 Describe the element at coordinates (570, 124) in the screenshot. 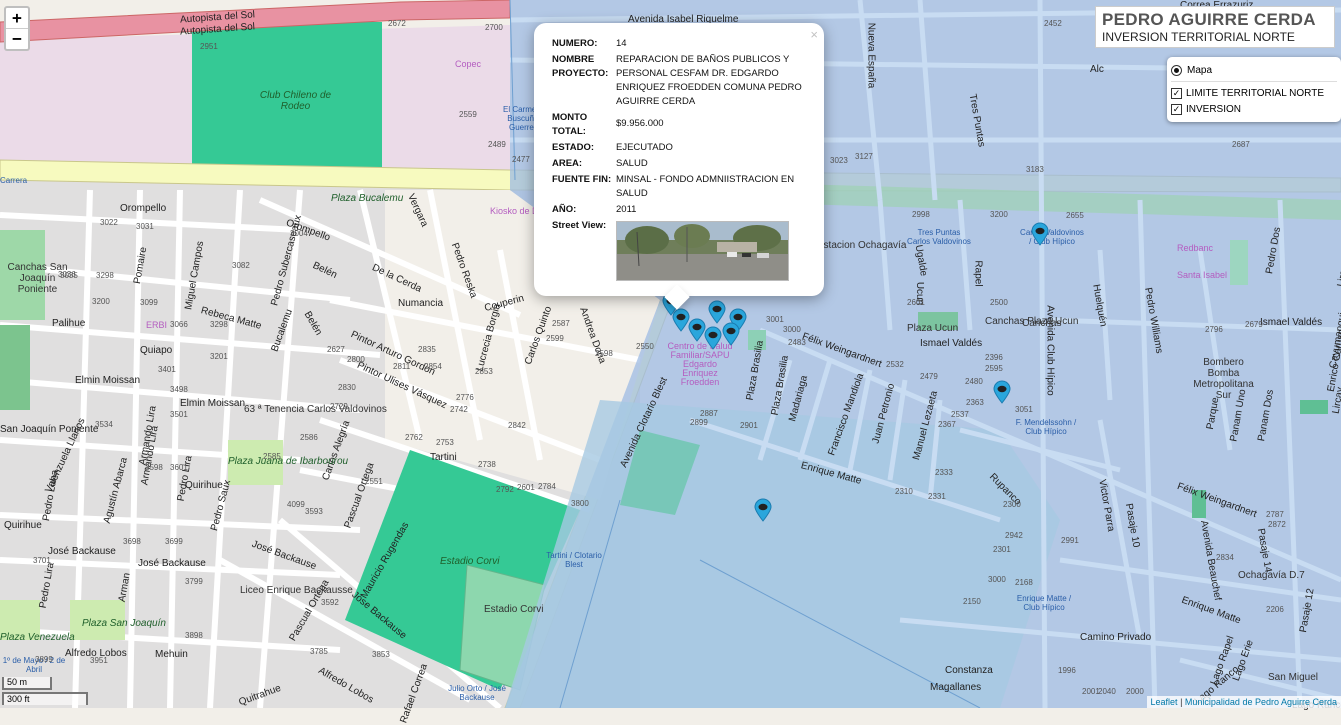

I see `popup-key: MONTO TOTAL:` at that location.